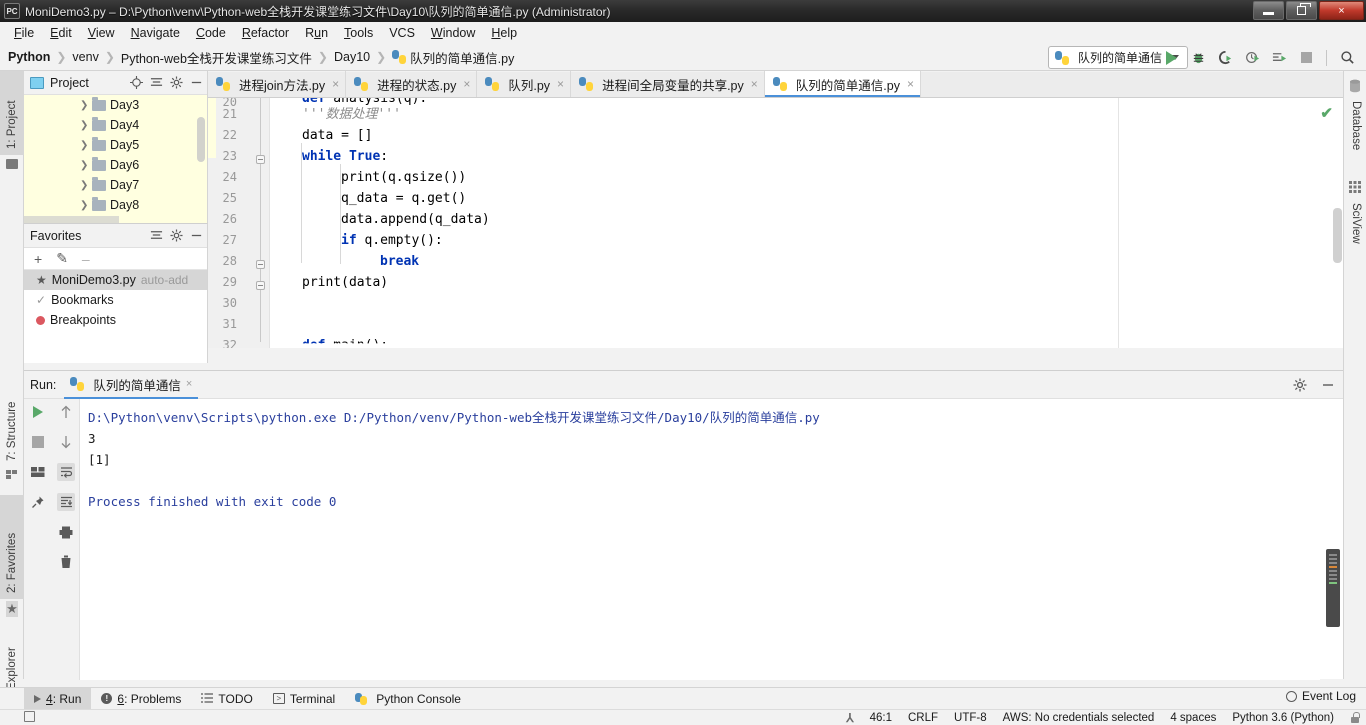 The width and height of the screenshot is (1366, 725). Describe the element at coordinates (453, 33) in the screenshot. I see `menu-window: Window` at that location.